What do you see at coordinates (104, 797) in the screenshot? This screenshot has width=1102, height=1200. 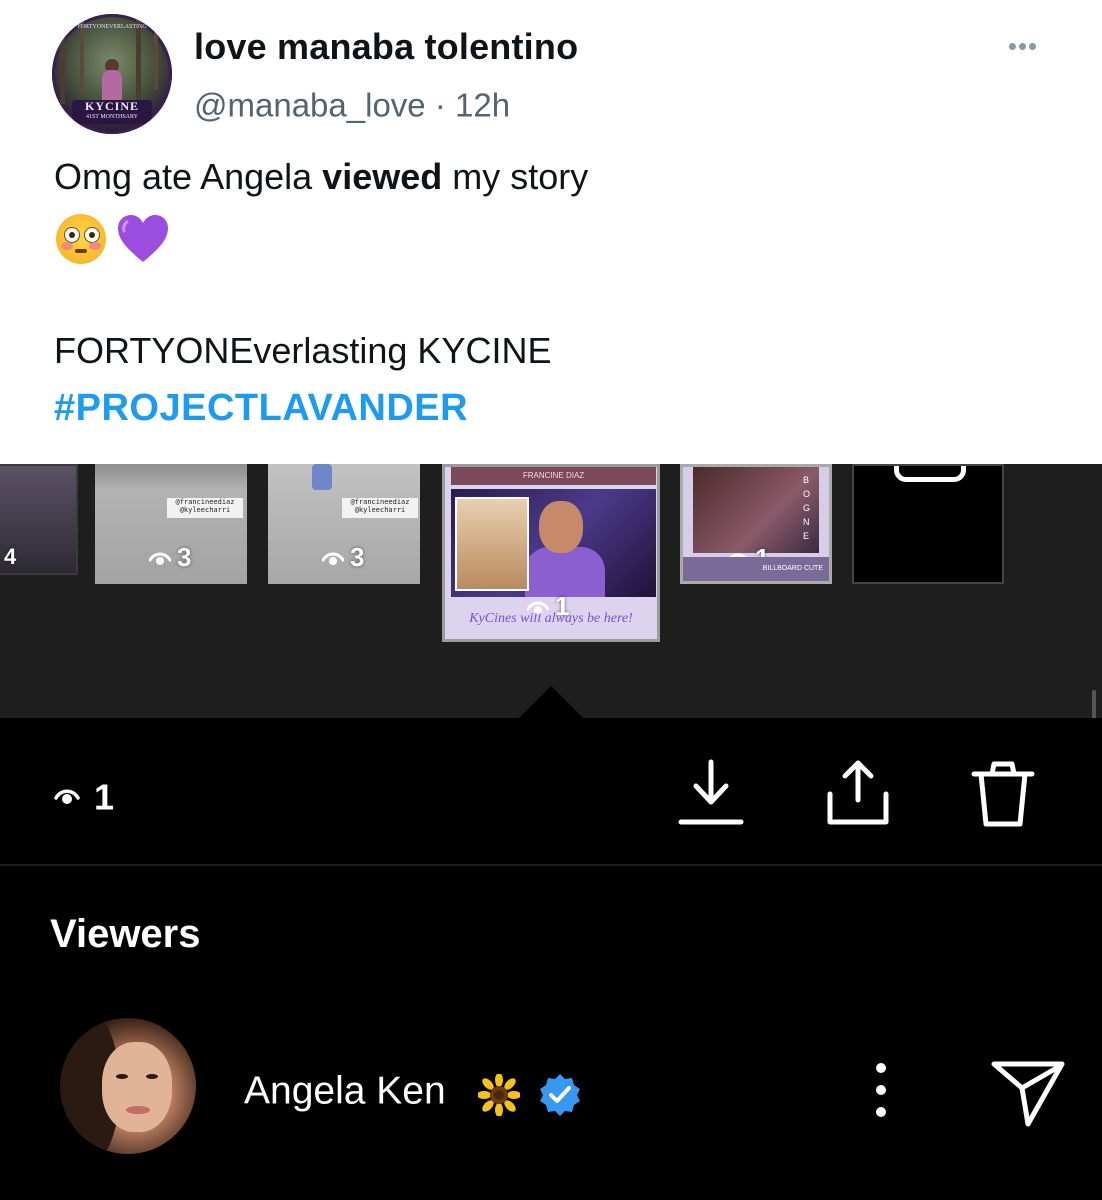 I see `views-count: 1` at bounding box center [104, 797].